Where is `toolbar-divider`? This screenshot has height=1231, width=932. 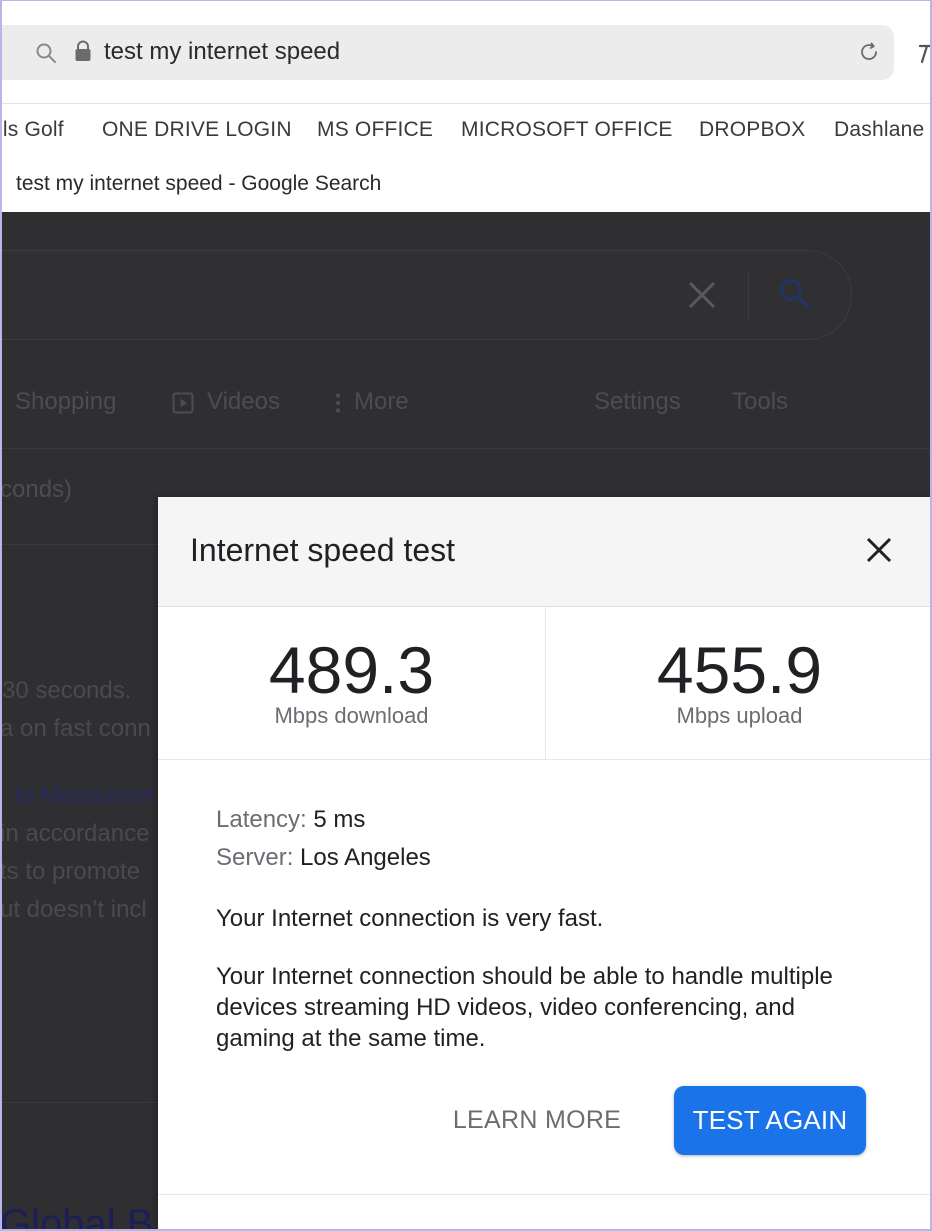
toolbar-divider is located at coordinates (466, 103).